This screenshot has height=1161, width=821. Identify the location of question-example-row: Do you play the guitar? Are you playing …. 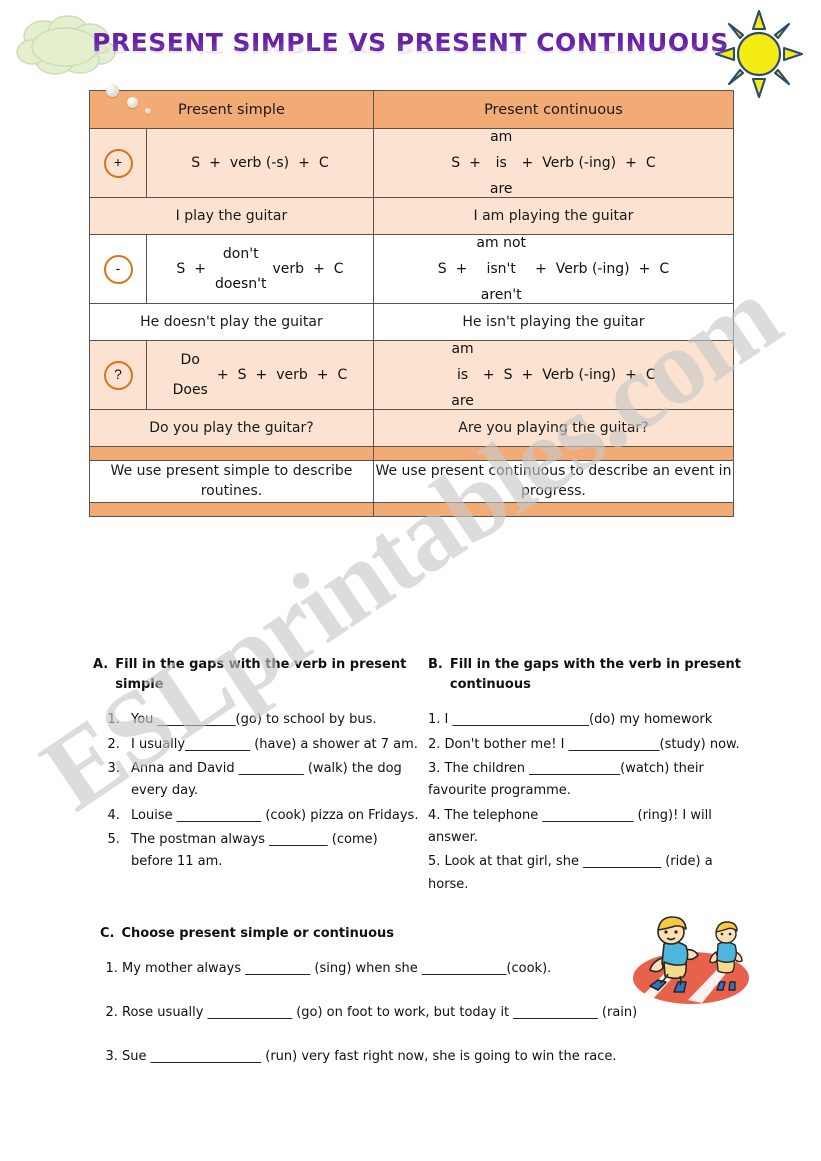
(412, 428).